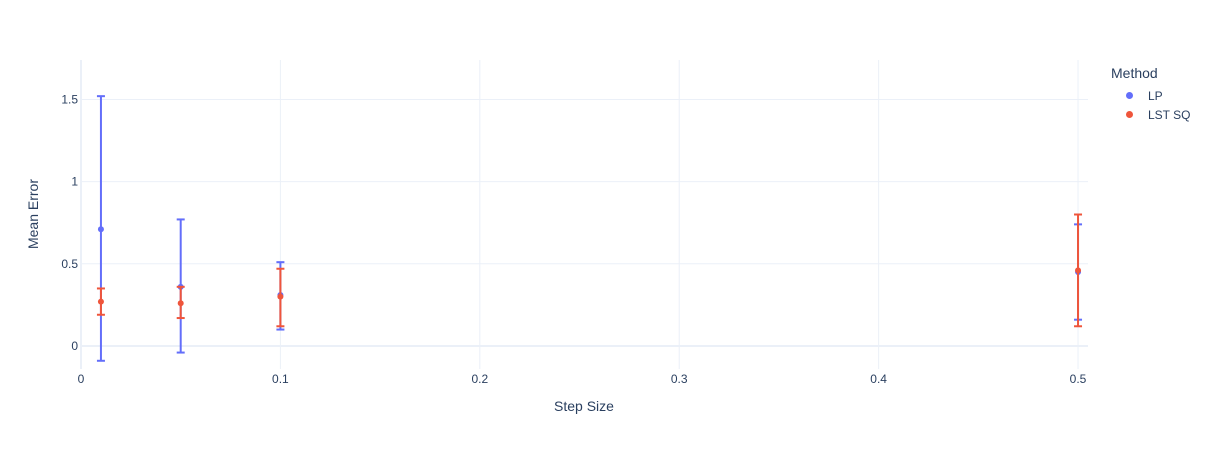 This screenshot has height=450, width=1208. What do you see at coordinates (878, 379) in the screenshot?
I see `x-tick-label: 0.4` at bounding box center [878, 379].